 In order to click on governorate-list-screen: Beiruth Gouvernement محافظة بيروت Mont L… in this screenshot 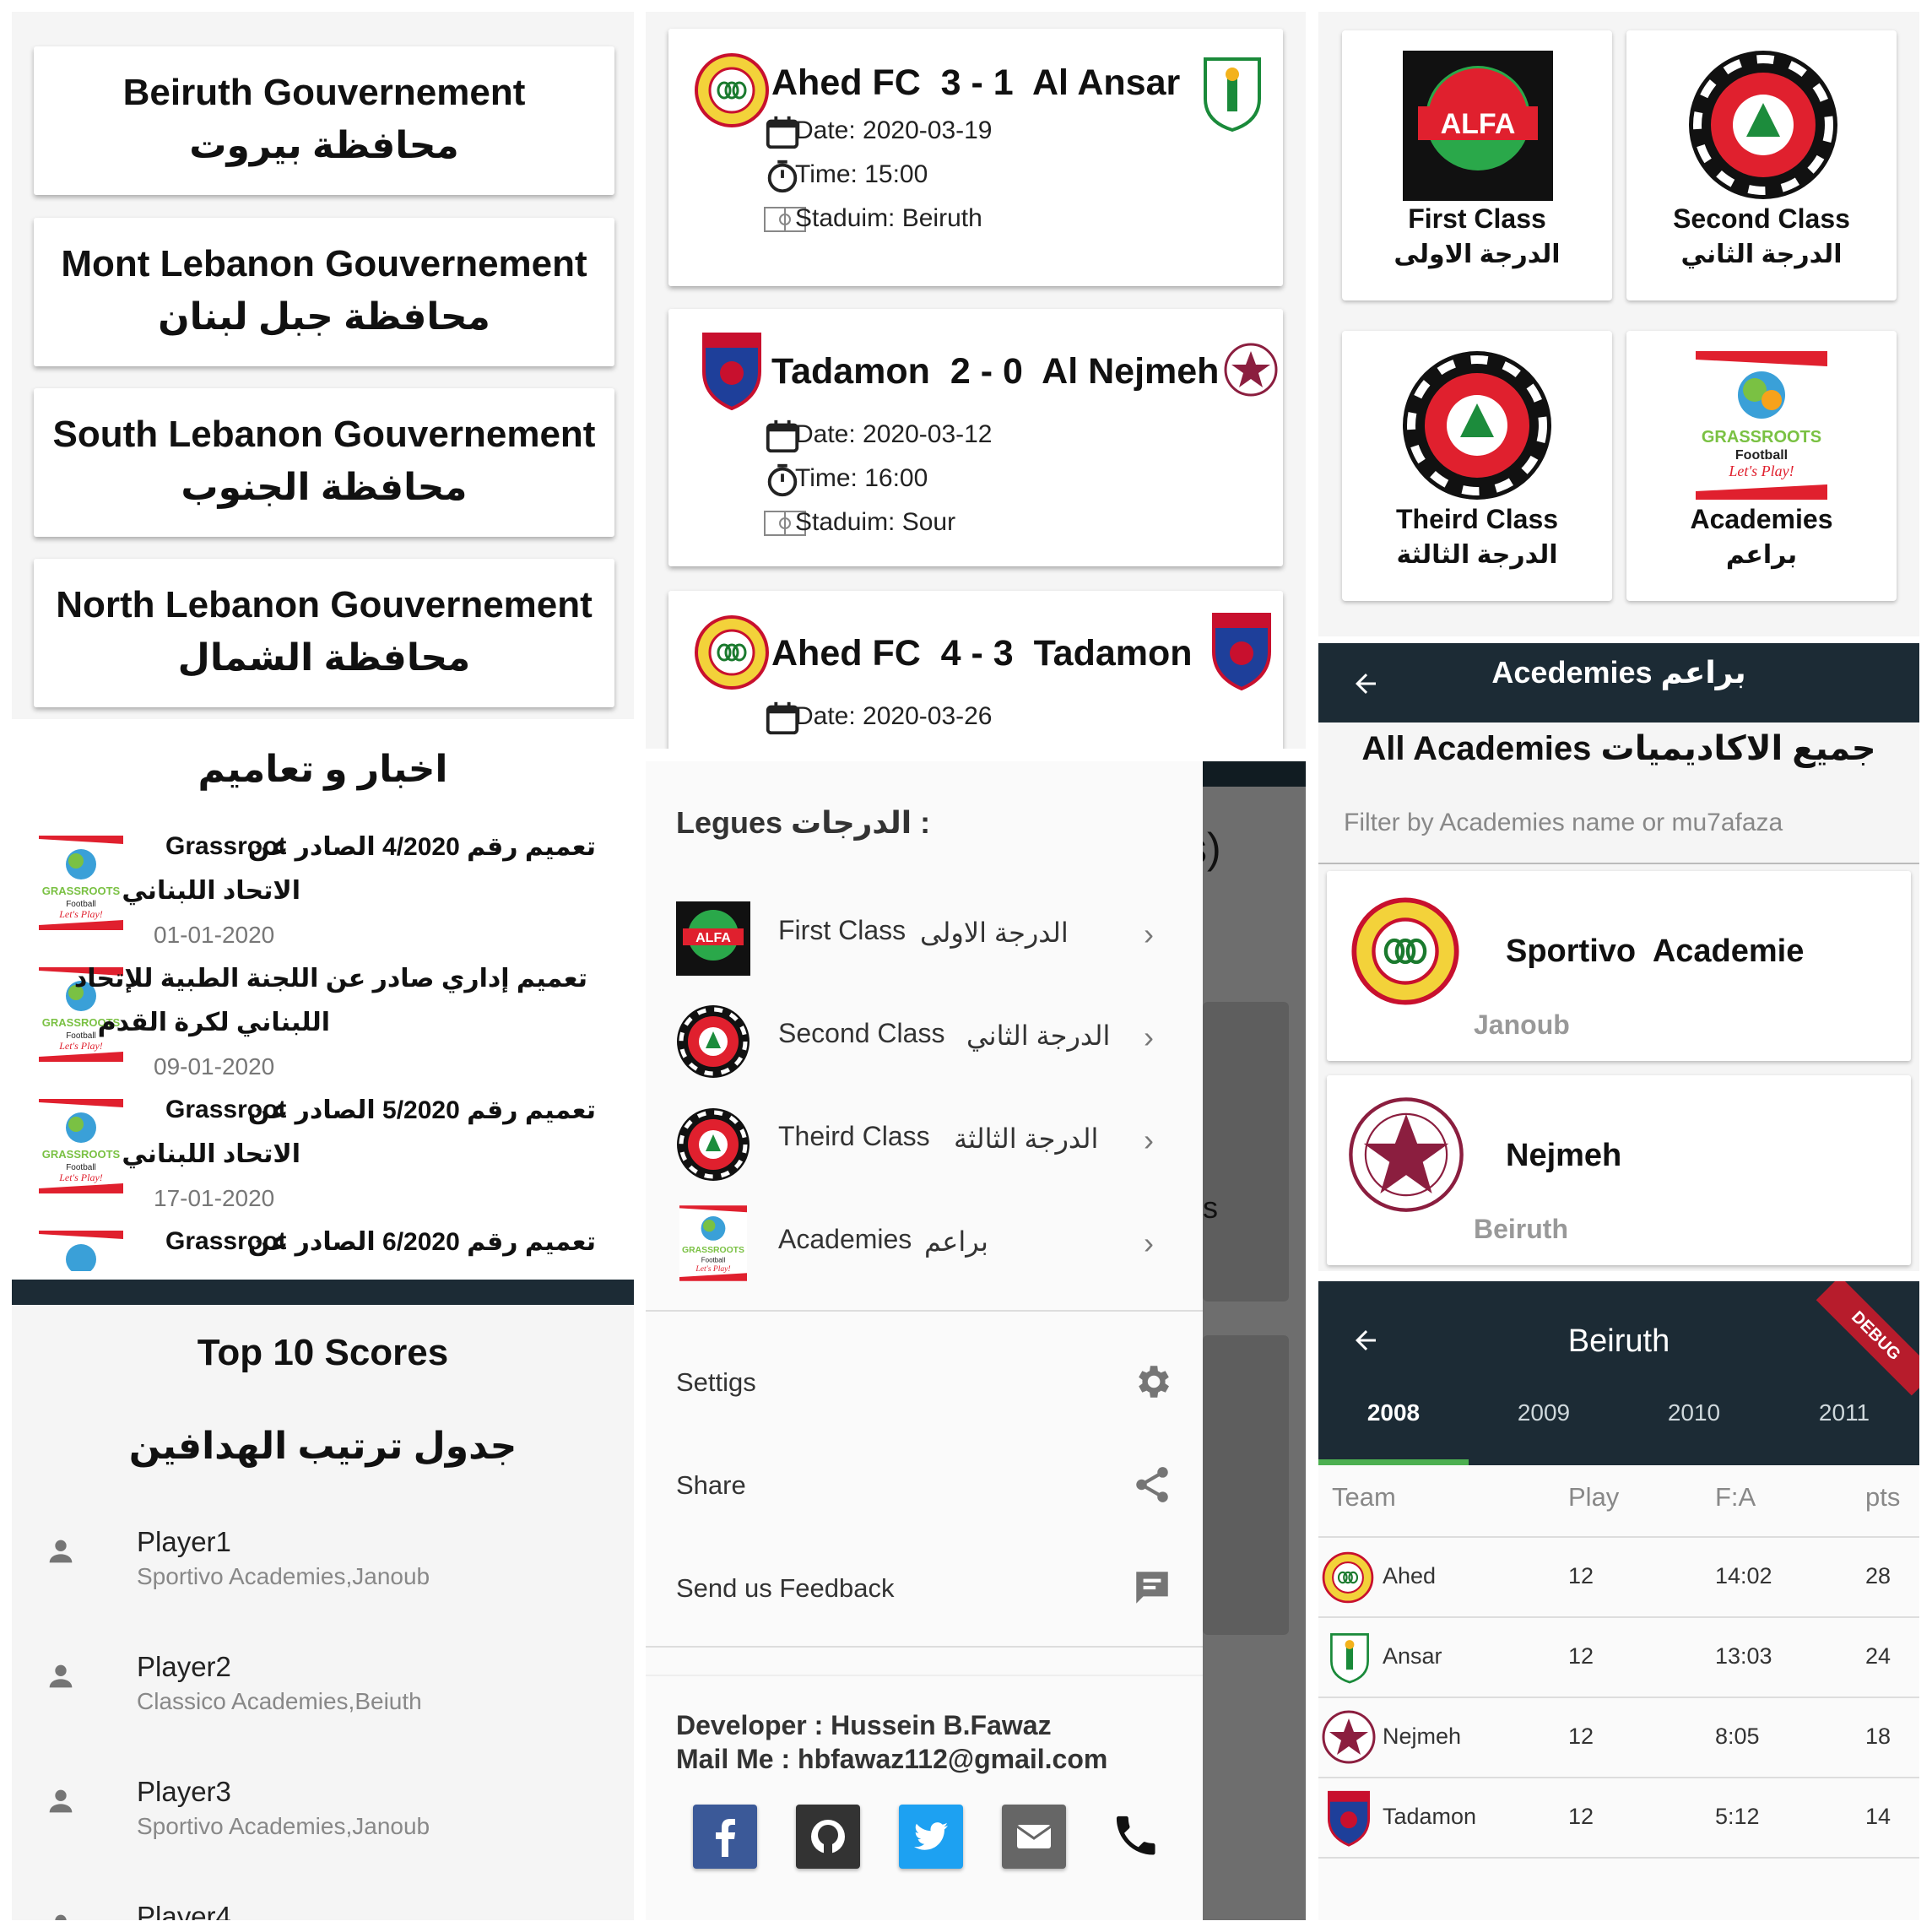, I will do `click(323, 365)`.